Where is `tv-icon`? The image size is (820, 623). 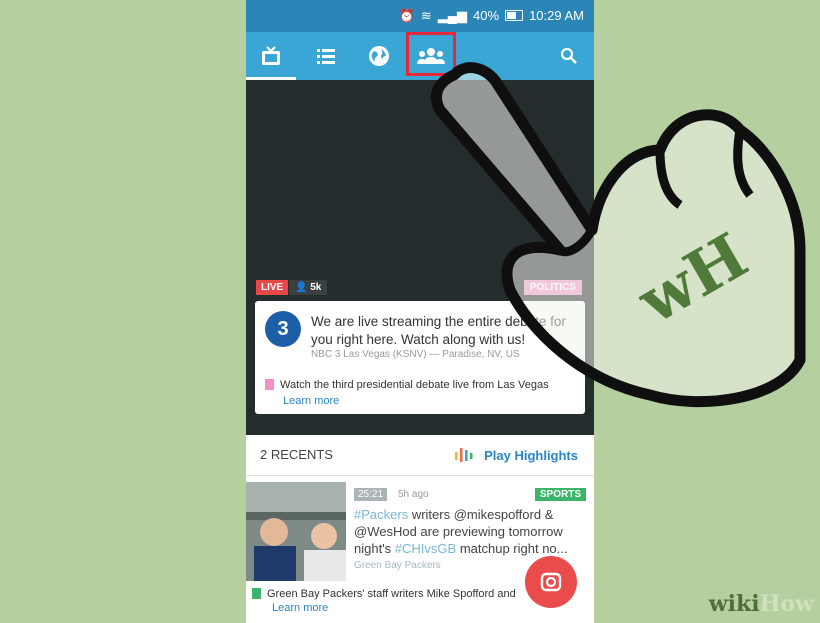 tv-icon is located at coordinates (271, 55).